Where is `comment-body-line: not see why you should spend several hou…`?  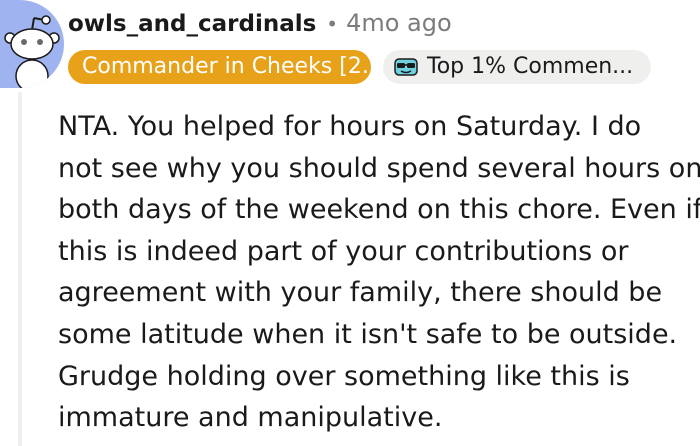 comment-body-line: not see why you should spend several hou… is located at coordinates (379, 168).